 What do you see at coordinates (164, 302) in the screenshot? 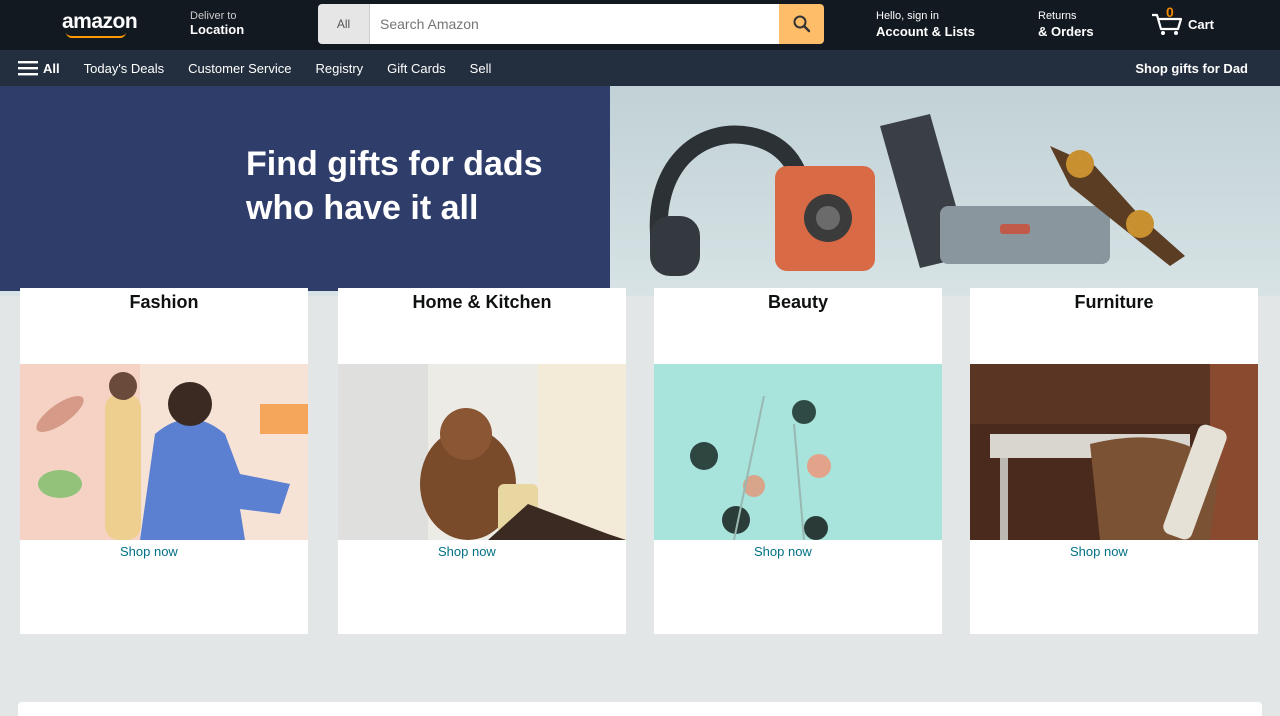
I see `card-title: Fashion` at bounding box center [164, 302].